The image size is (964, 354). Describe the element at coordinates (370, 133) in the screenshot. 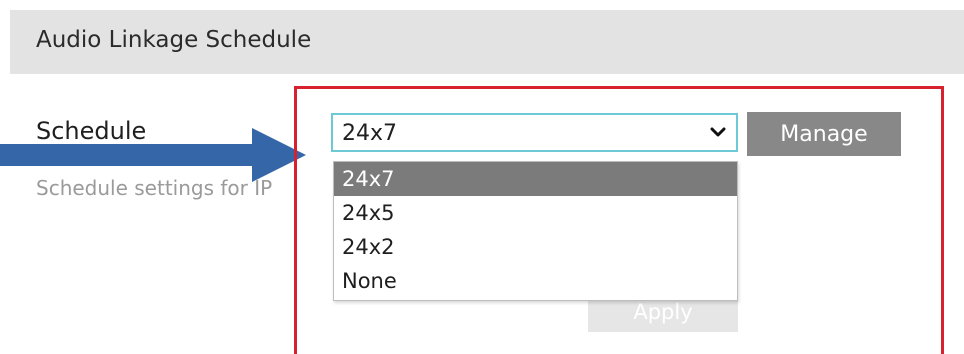

I see `schedule-select-value: 24x7` at that location.